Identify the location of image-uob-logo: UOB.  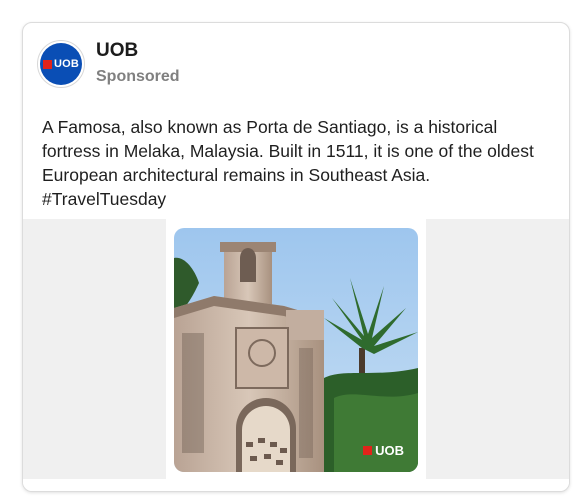
(383, 450).